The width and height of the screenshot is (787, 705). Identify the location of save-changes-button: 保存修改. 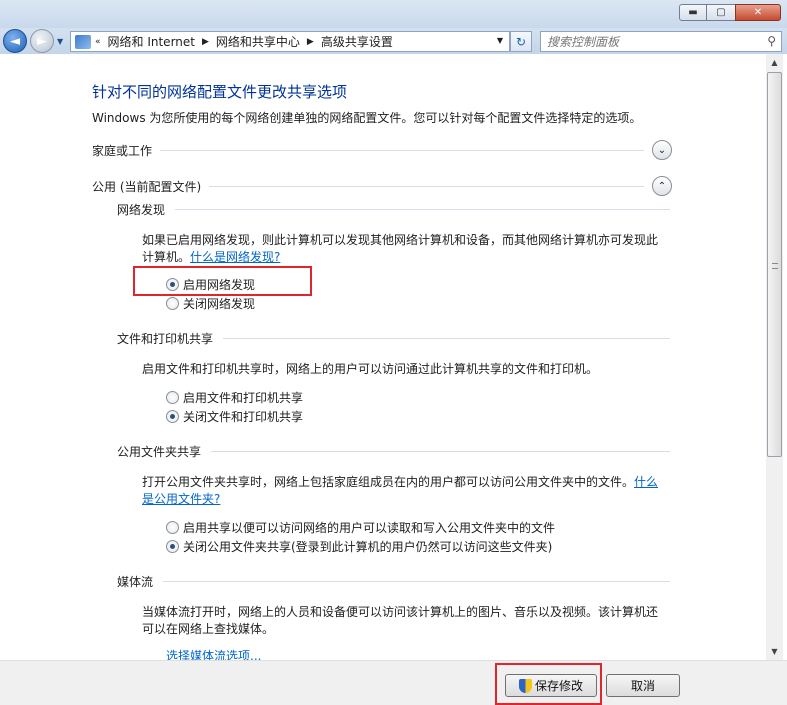
(551, 685).